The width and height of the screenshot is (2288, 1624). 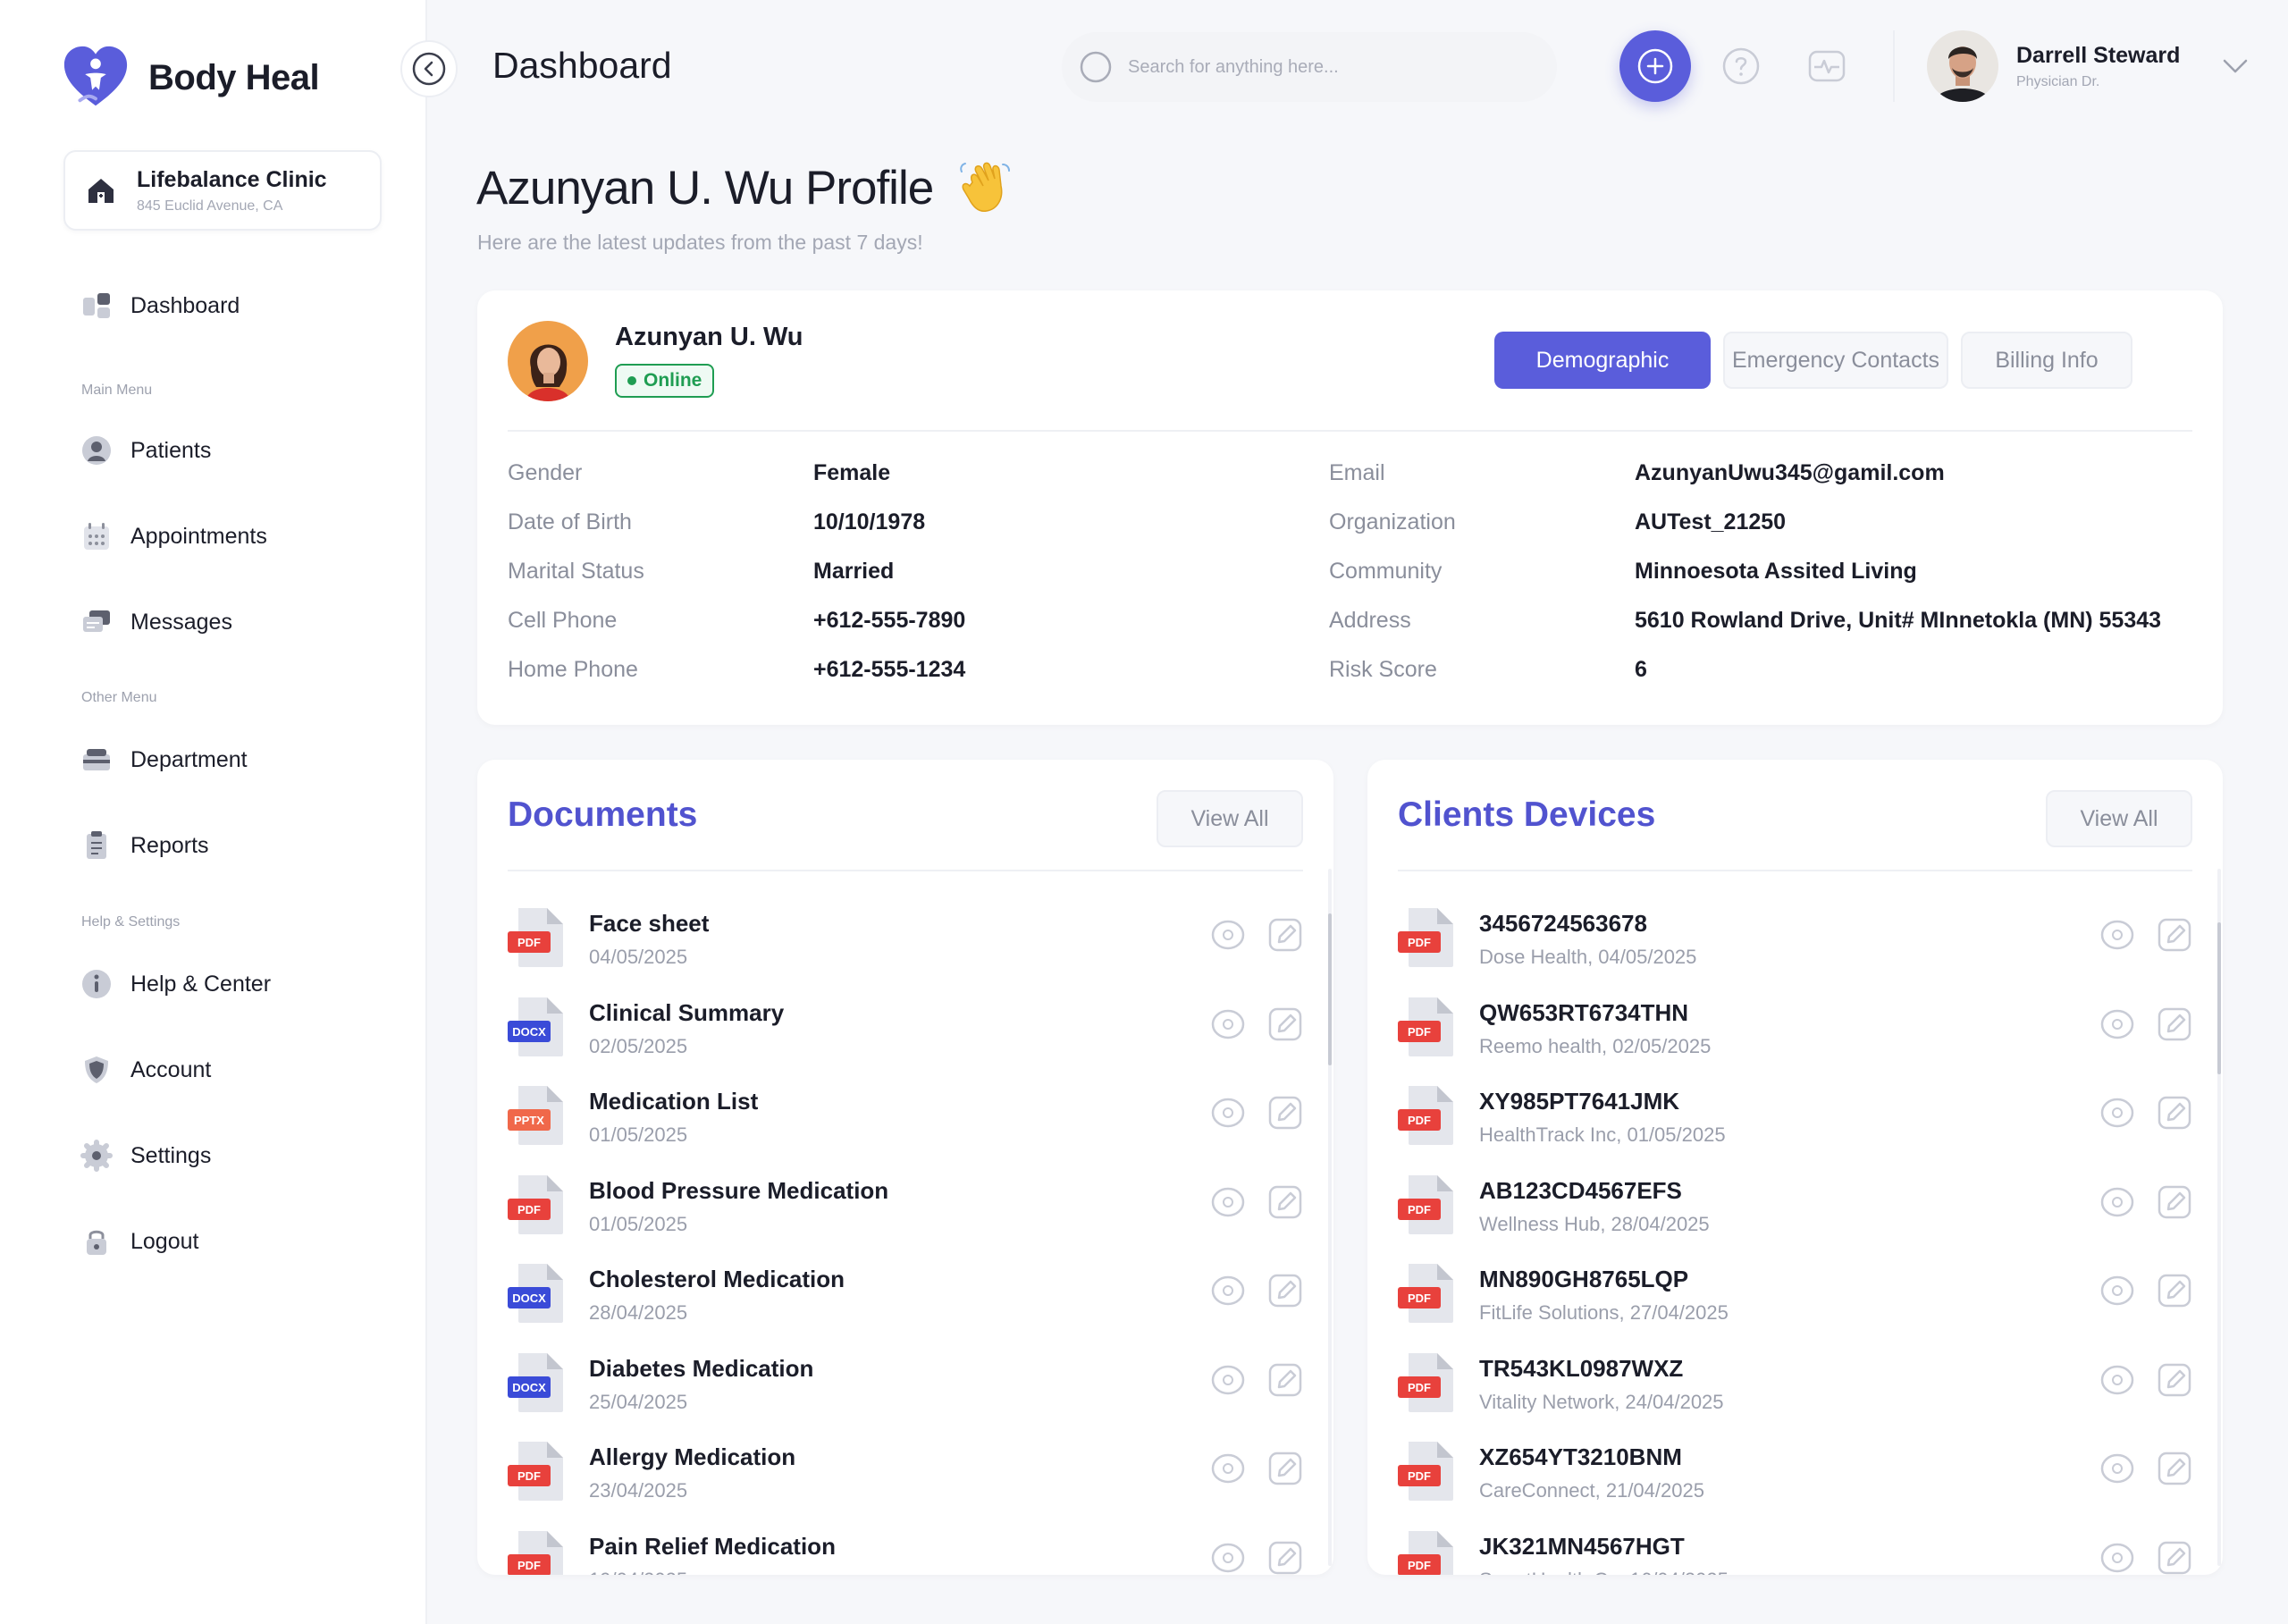 I want to click on online-dot-icon, so click(x=632, y=380).